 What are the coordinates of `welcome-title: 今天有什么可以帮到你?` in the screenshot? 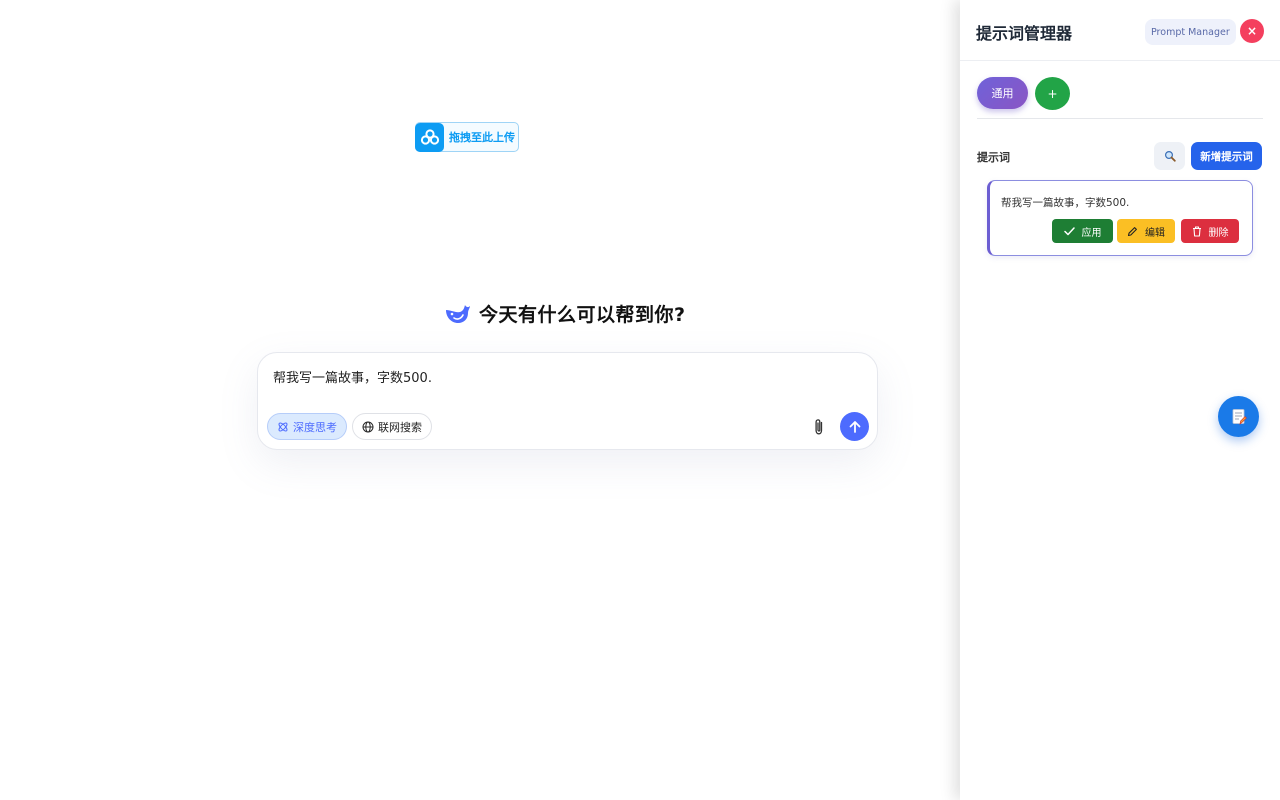 It's located at (582, 314).